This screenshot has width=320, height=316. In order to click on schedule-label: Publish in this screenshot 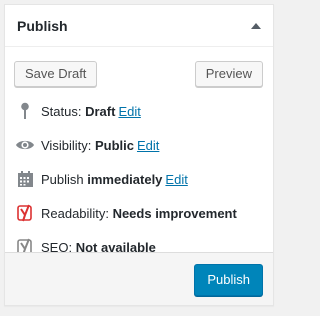, I will do `click(62, 179)`.